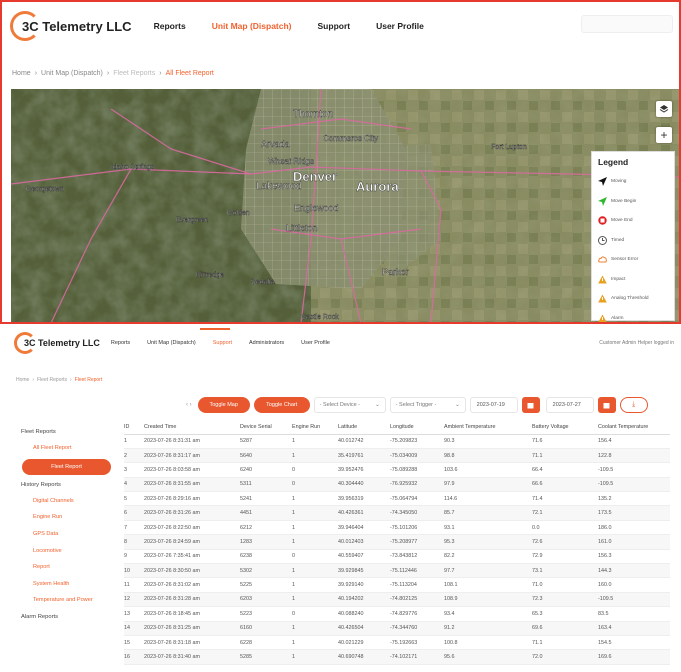 The height and width of the screenshot is (672, 681). I want to click on calendar-to-icon, so click(606, 405).